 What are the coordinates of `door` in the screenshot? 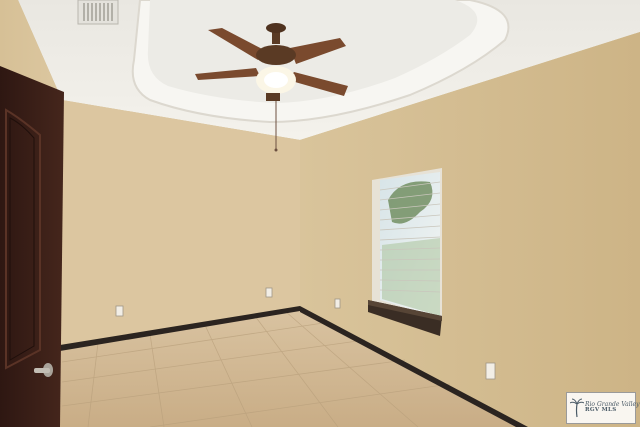 It's located at (32, 246).